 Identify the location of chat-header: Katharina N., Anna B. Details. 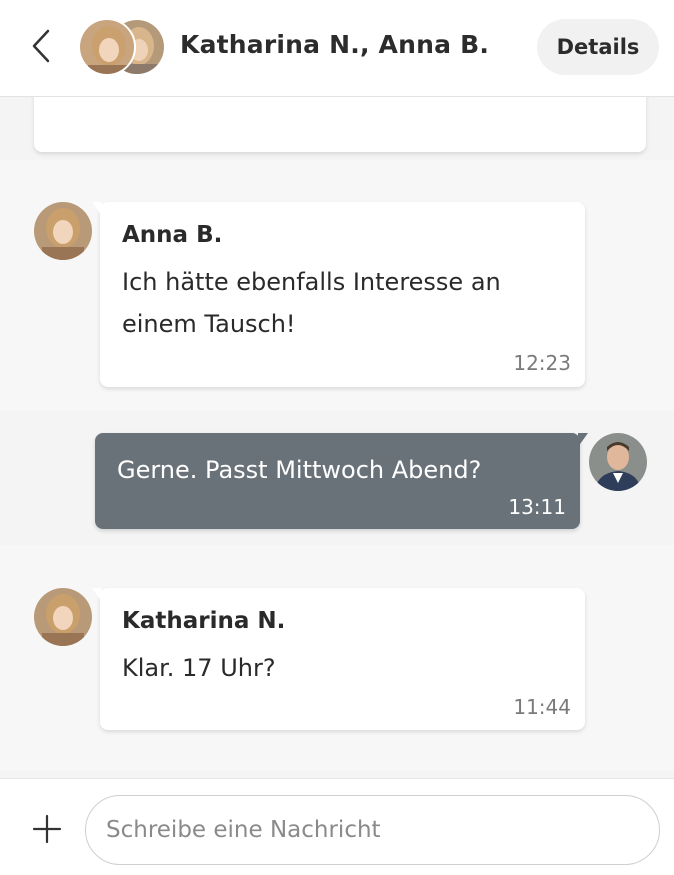
(337, 48).